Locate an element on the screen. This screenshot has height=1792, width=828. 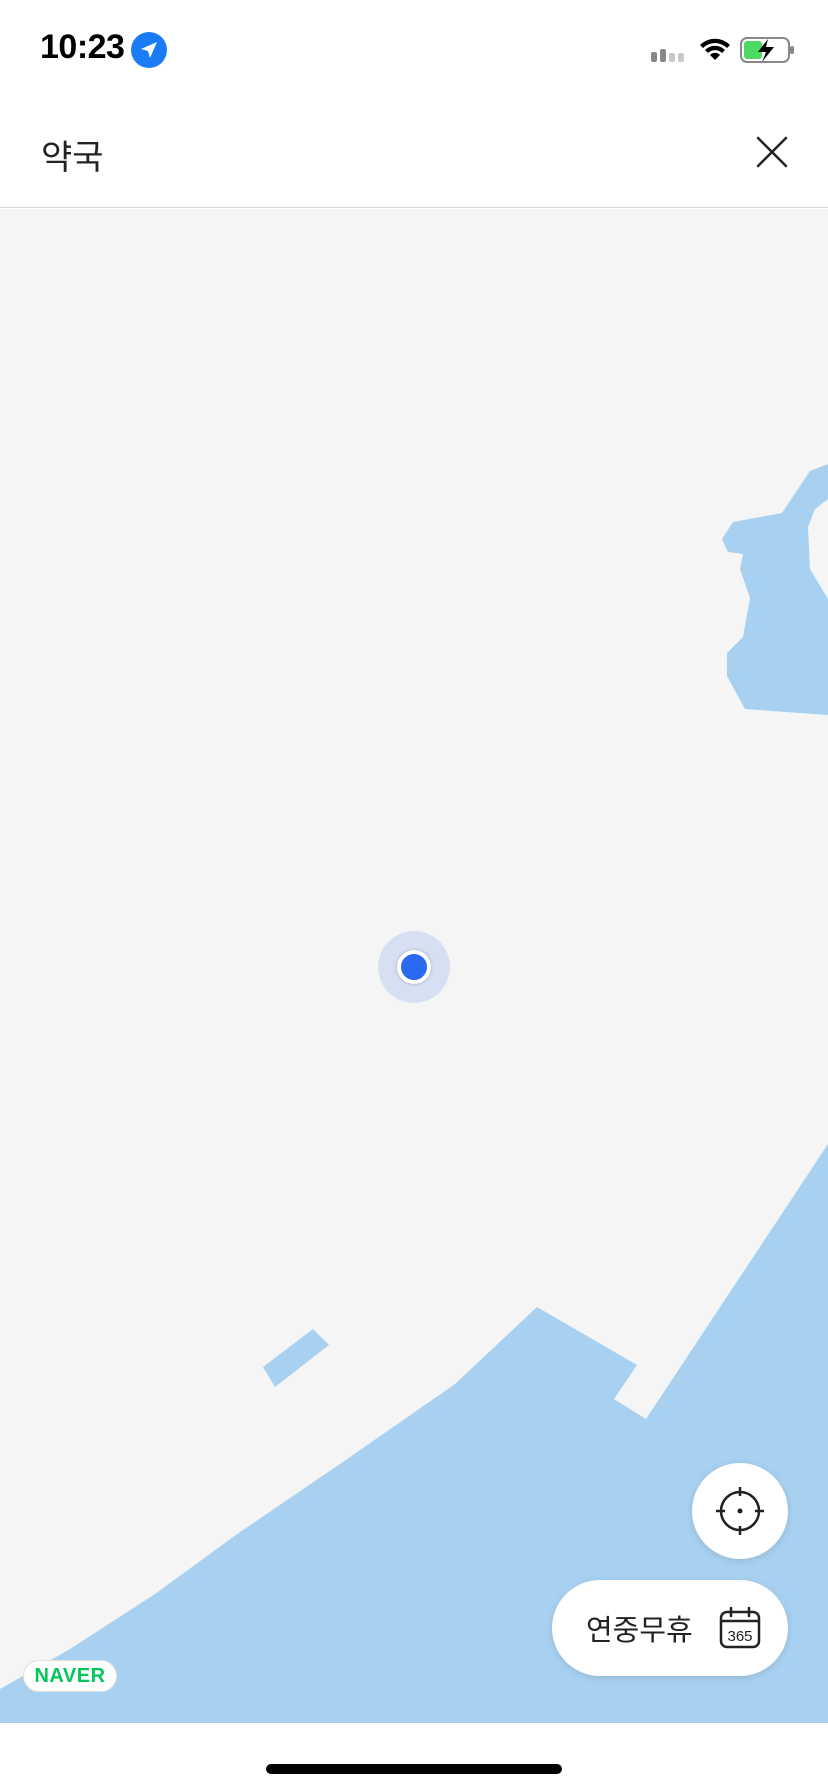
bottom-safe-area is located at coordinates (414, 1757).